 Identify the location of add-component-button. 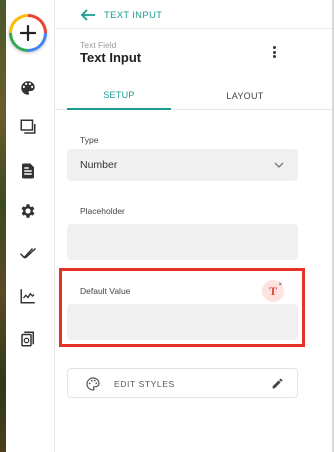
(28, 33).